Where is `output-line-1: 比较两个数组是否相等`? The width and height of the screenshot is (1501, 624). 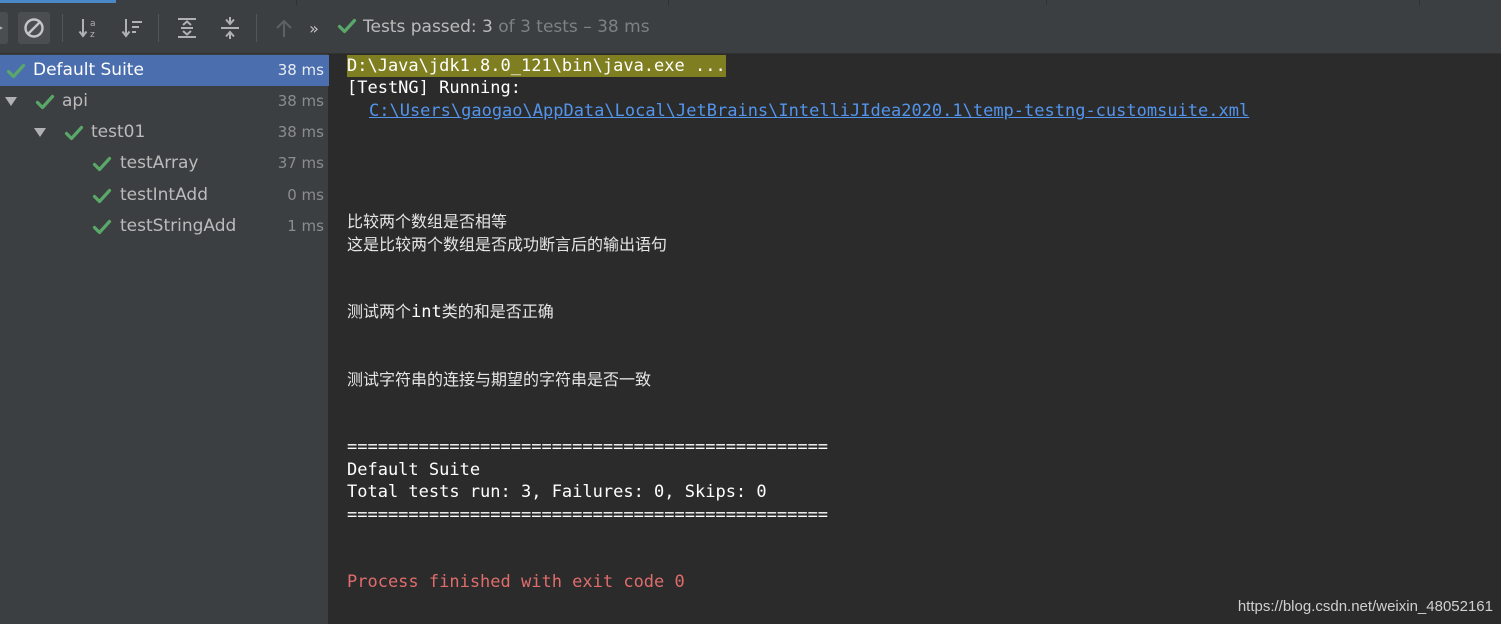 output-line-1: 比较两个数组是否相等 is located at coordinates (427, 221).